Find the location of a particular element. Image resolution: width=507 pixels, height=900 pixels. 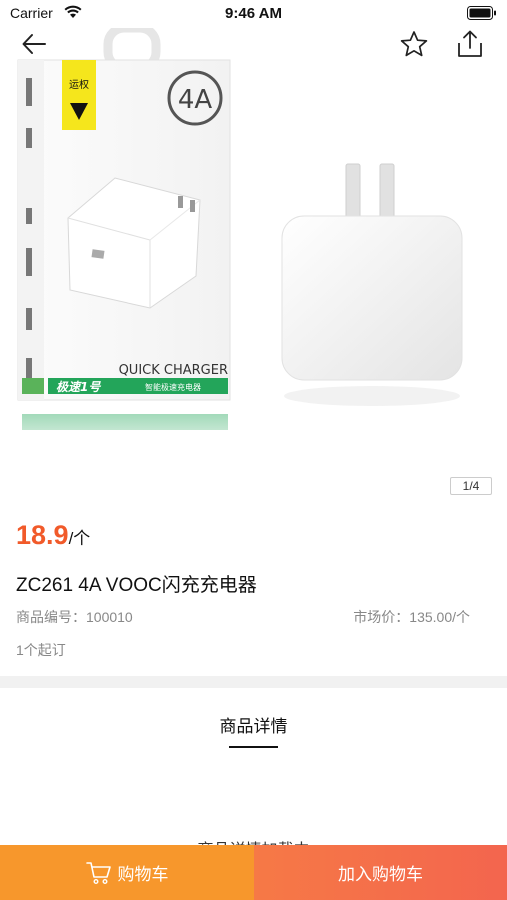

status-time: 9:46 AM is located at coordinates (253, 13).